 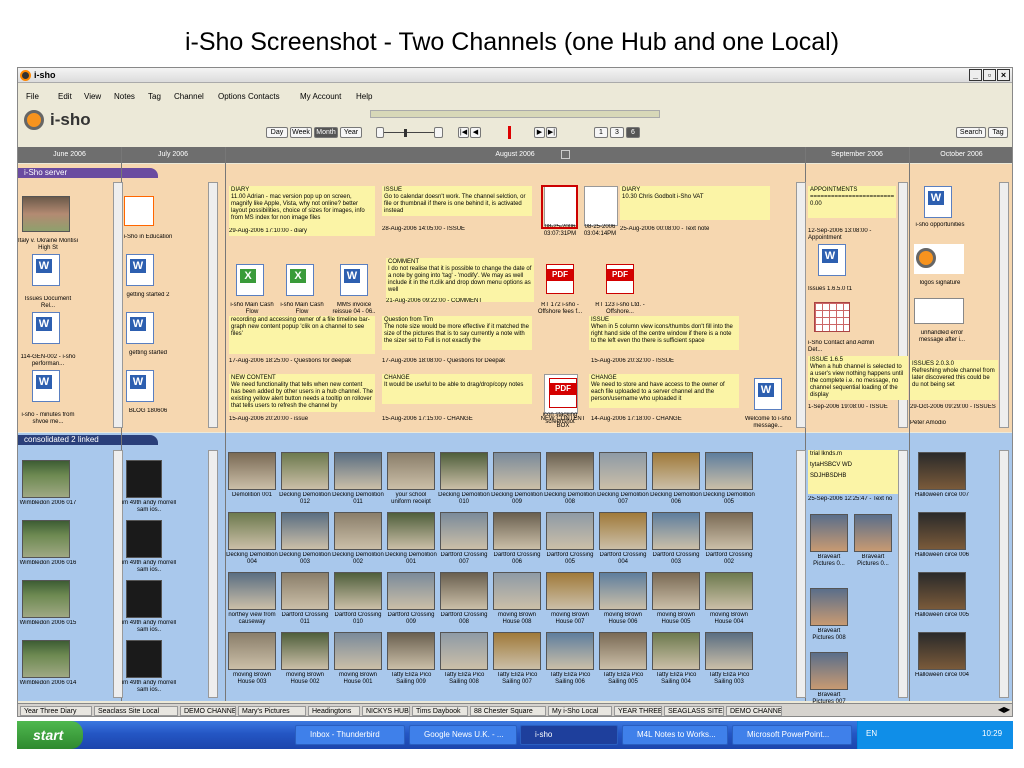 I want to click on month-button: Month, so click(x=326, y=132).